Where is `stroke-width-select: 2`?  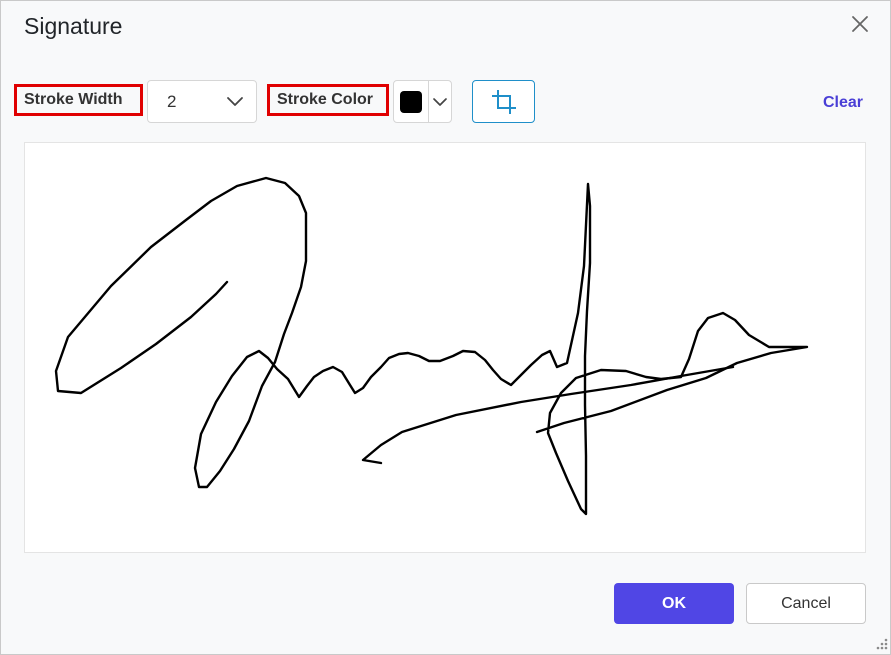 stroke-width-select: 2 is located at coordinates (202, 101).